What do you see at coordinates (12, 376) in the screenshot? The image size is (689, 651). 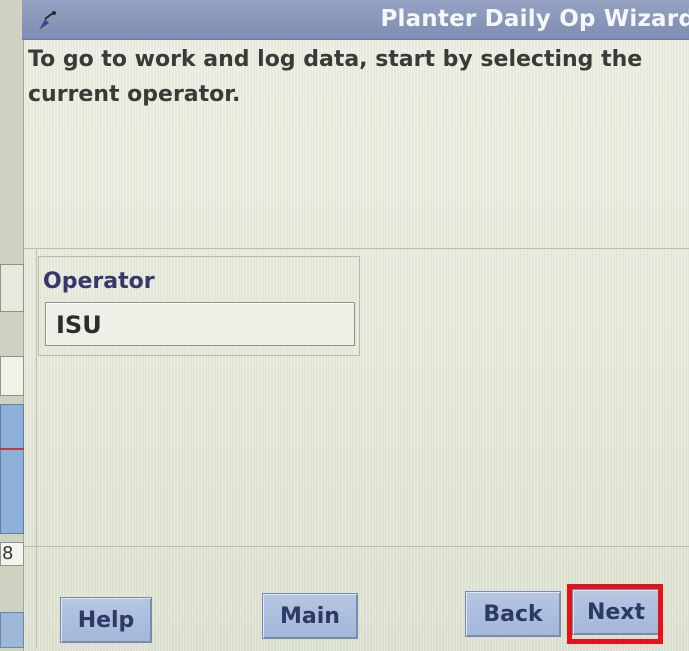 I see `left-panel-field` at bounding box center [12, 376].